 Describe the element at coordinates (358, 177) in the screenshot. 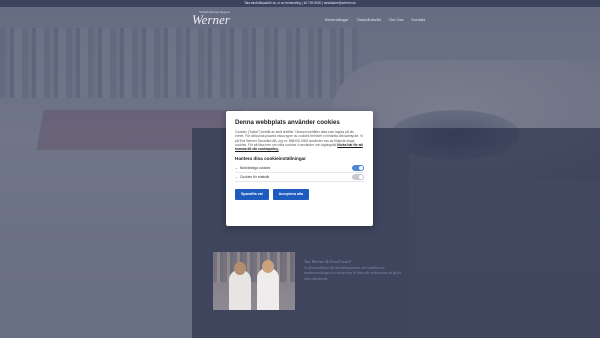

I see `toggle-statistics-cookies` at that location.